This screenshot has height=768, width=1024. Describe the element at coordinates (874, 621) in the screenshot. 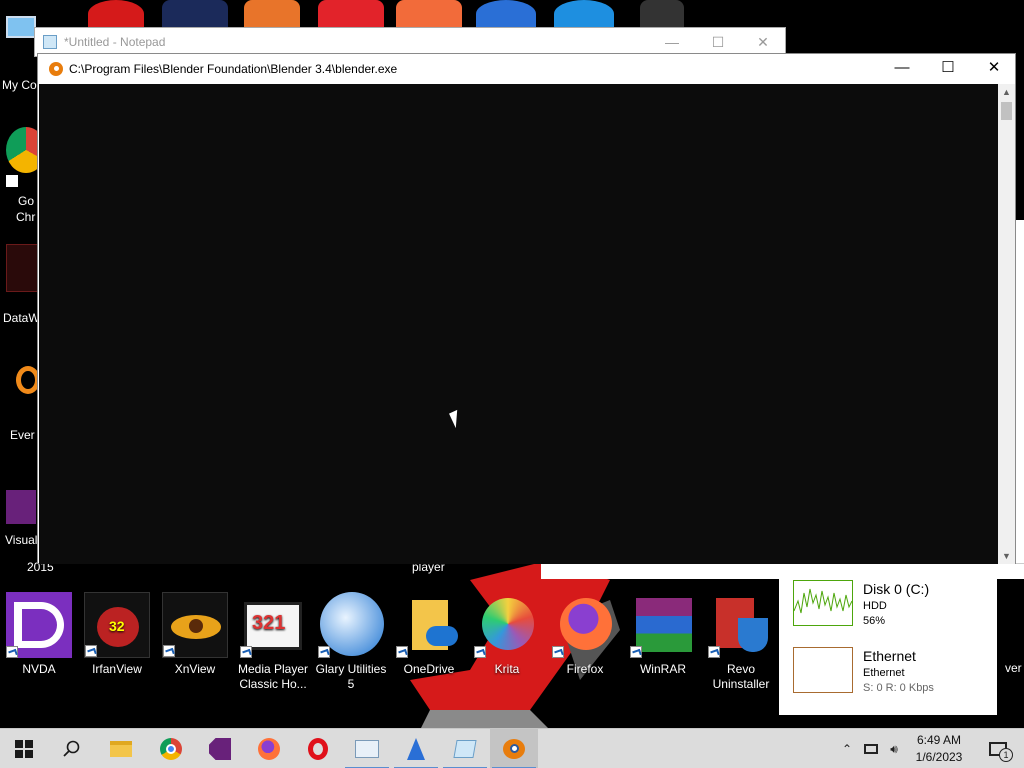

I see `disk-usage: 56%` at that location.